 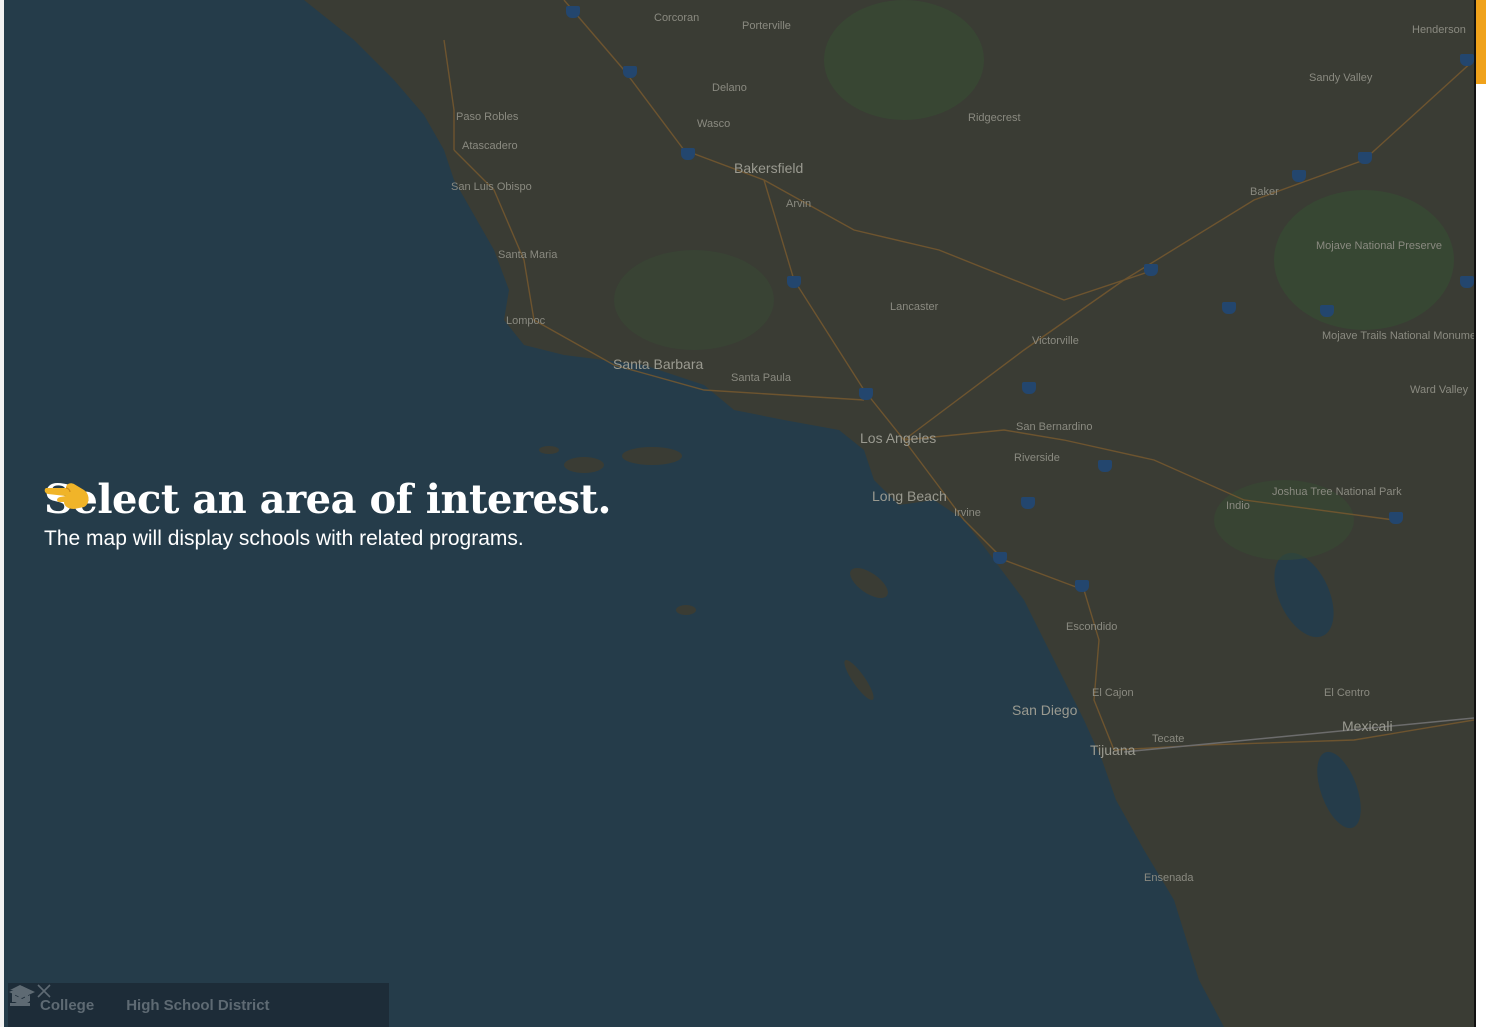 What do you see at coordinates (761, 378) in the screenshot?
I see `place-label: Santa Paula` at bounding box center [761, 378].